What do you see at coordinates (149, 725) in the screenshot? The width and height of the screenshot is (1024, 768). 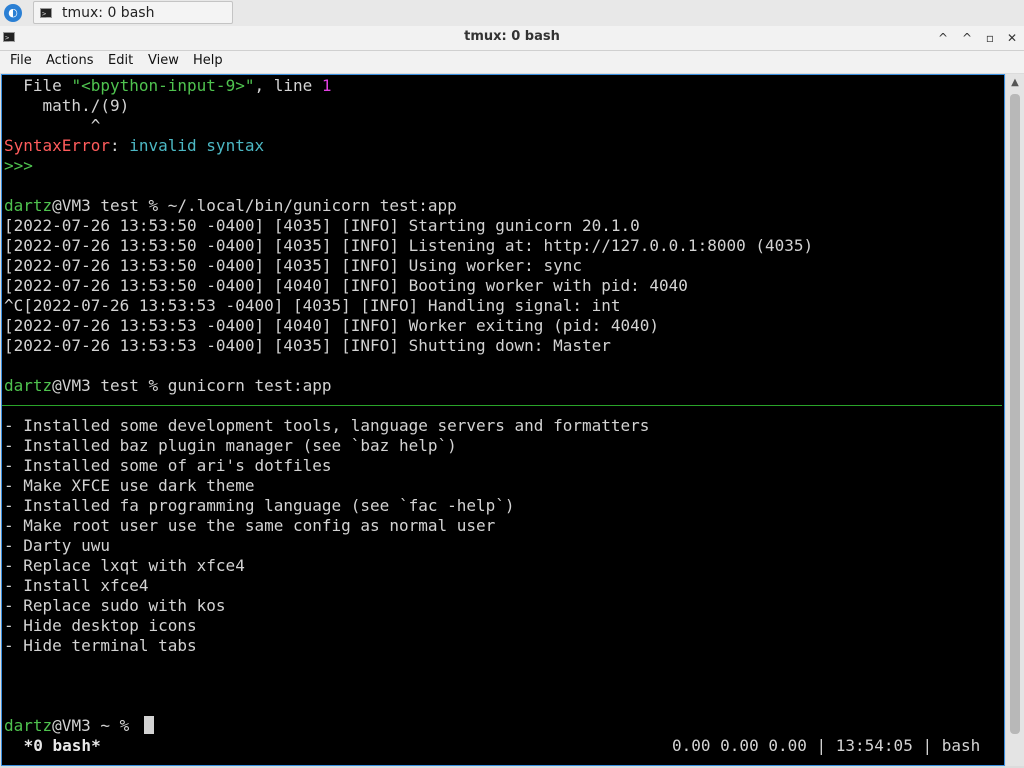 I see `terminal-cursor` at bounding box center [149, 725].